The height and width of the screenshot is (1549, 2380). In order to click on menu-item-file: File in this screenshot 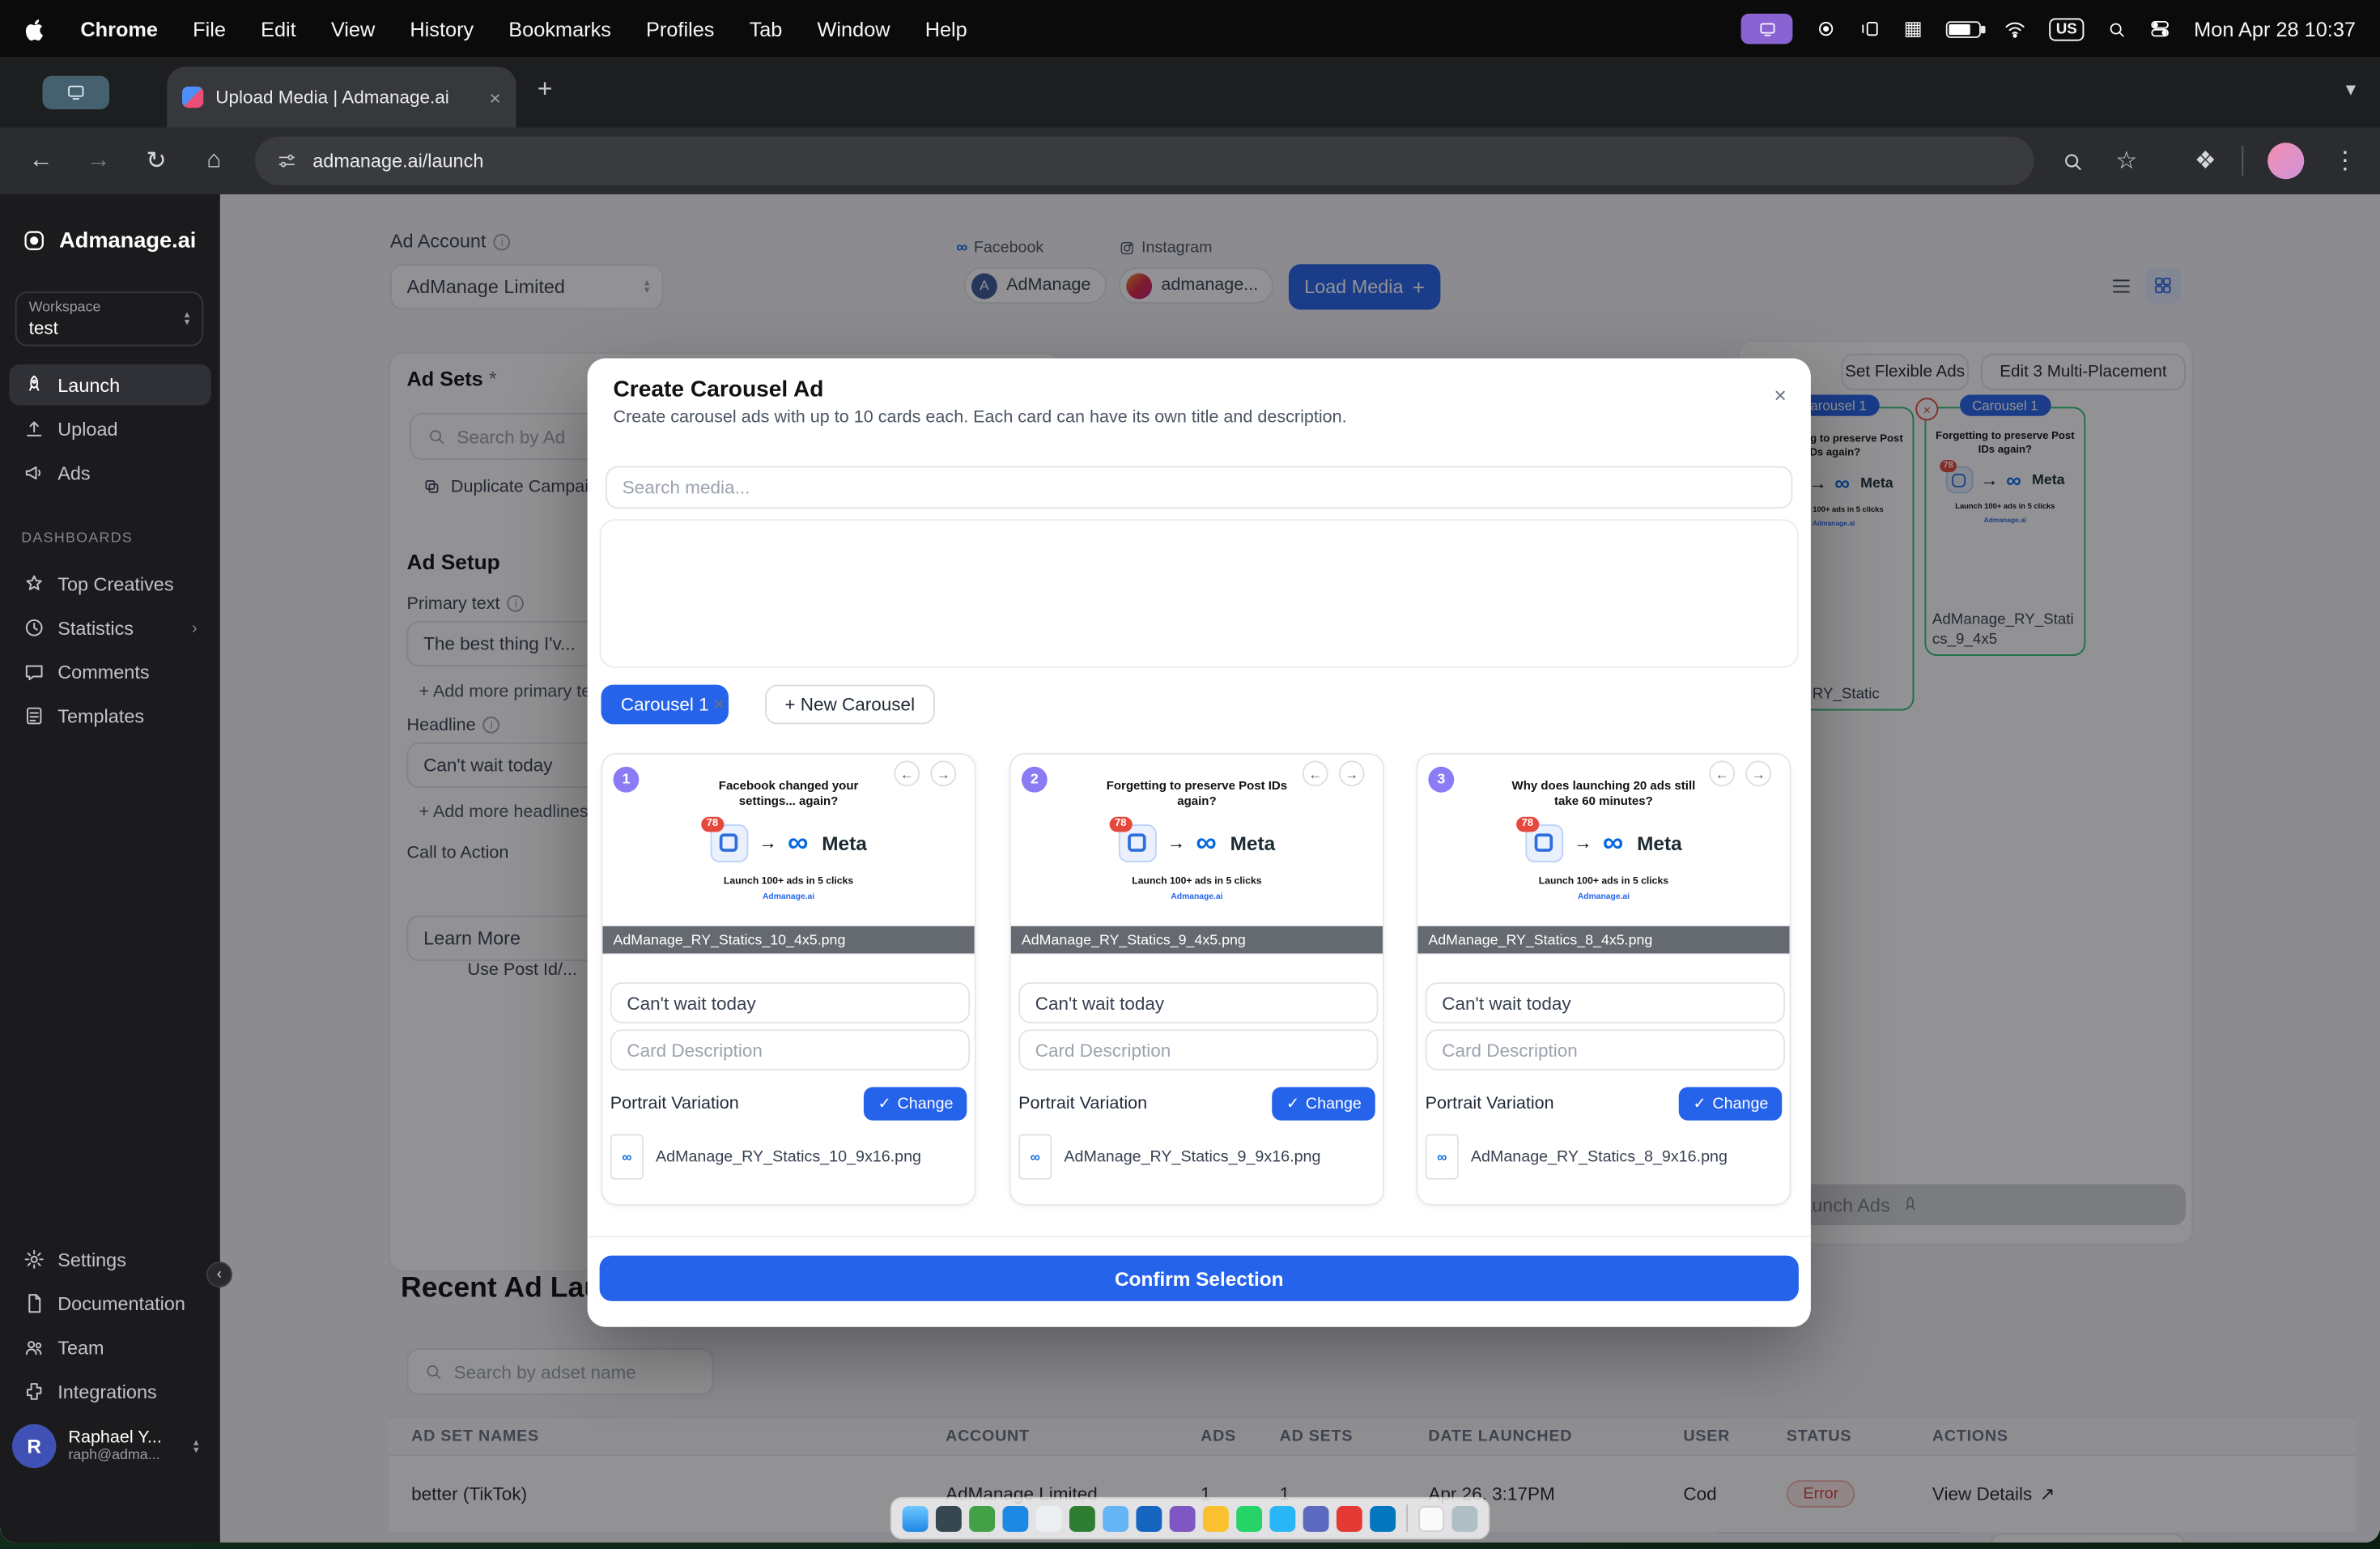, I will do `click(210, 29)`.